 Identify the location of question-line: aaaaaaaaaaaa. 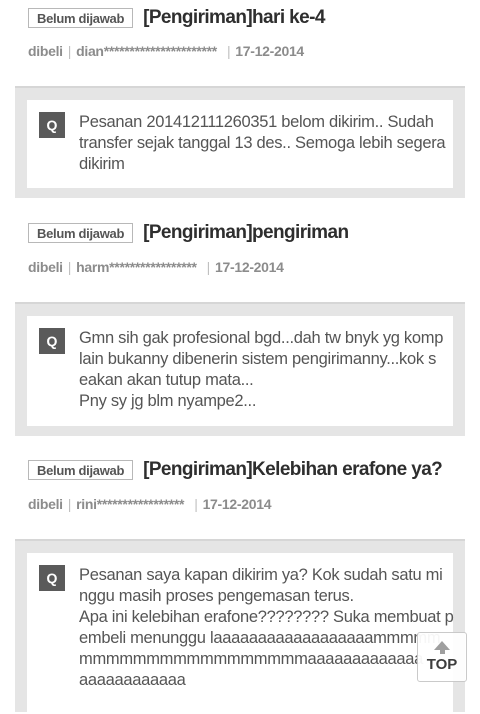
(132, 680).